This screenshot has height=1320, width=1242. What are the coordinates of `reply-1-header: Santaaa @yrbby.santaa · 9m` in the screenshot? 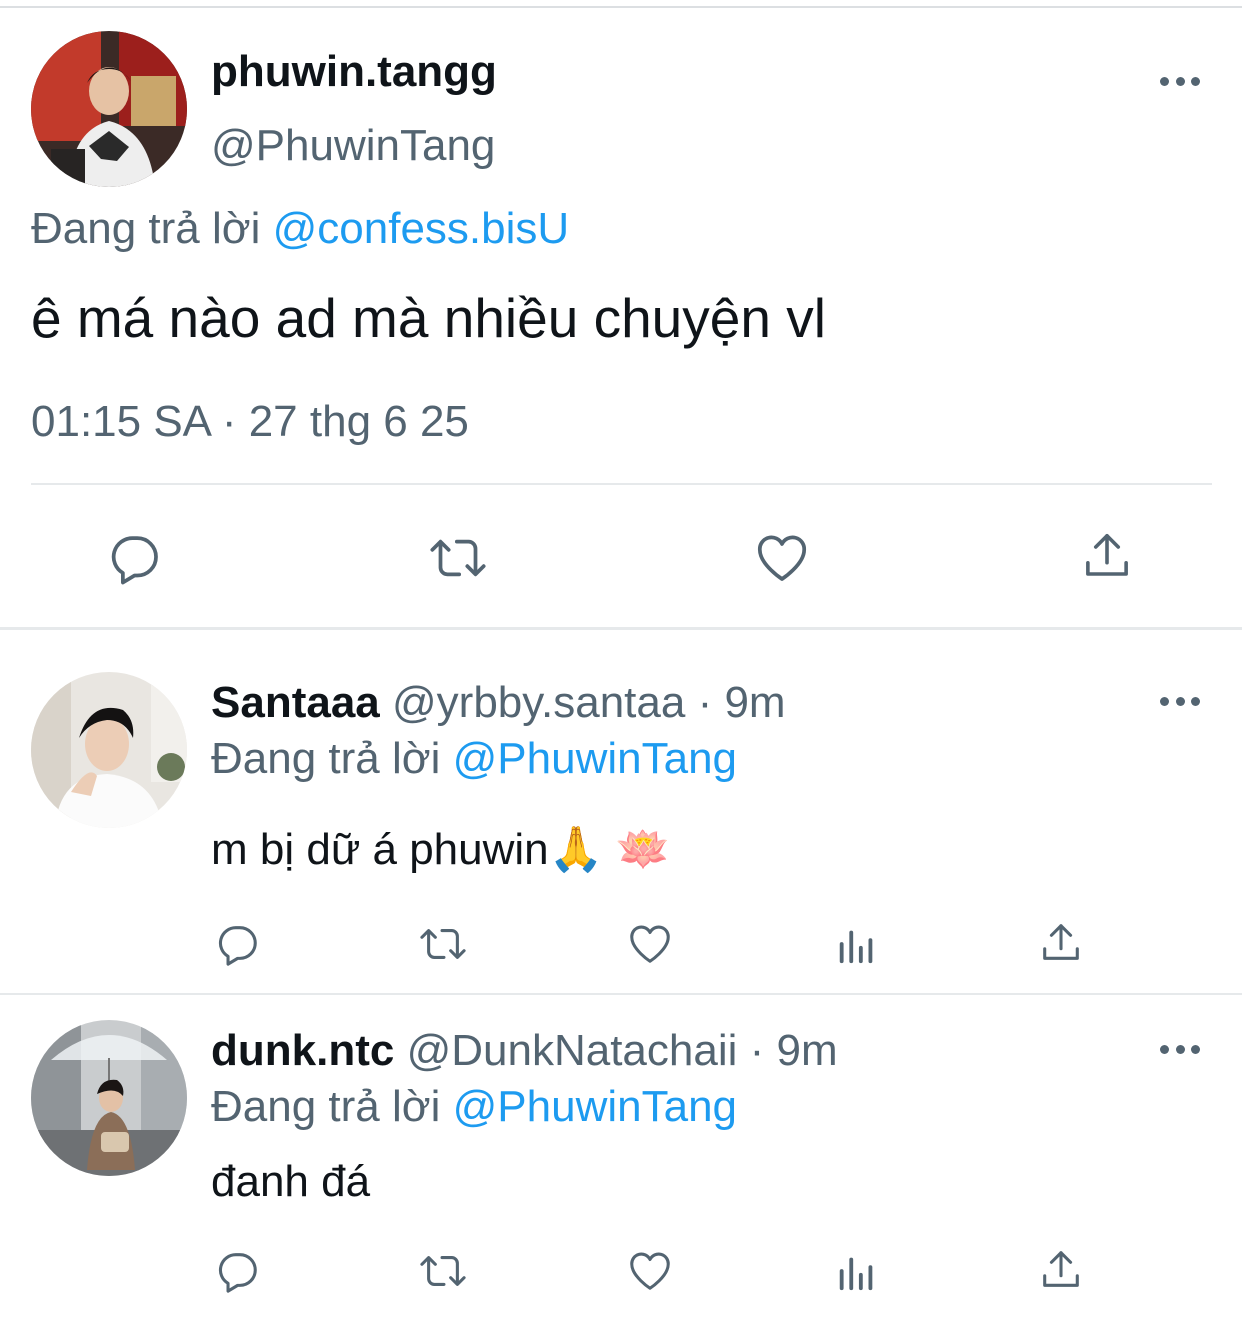 It's located at (498, 703).